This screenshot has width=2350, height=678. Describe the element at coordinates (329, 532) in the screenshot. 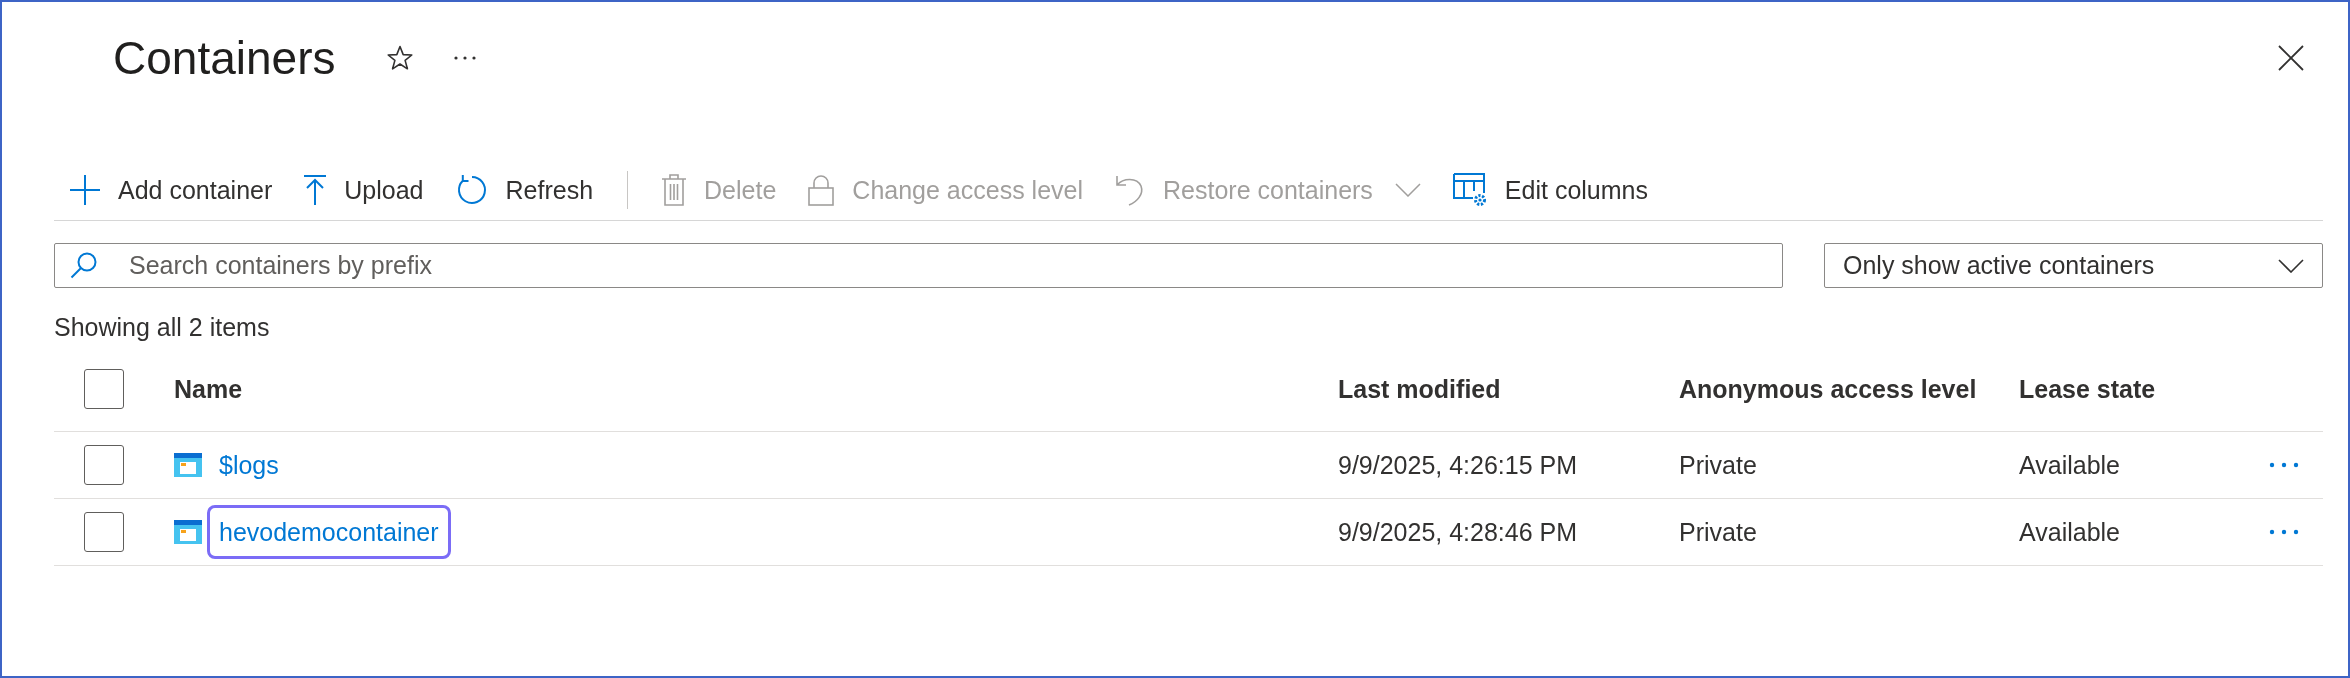

I see `container-link: hevodemocontainer` at that location.